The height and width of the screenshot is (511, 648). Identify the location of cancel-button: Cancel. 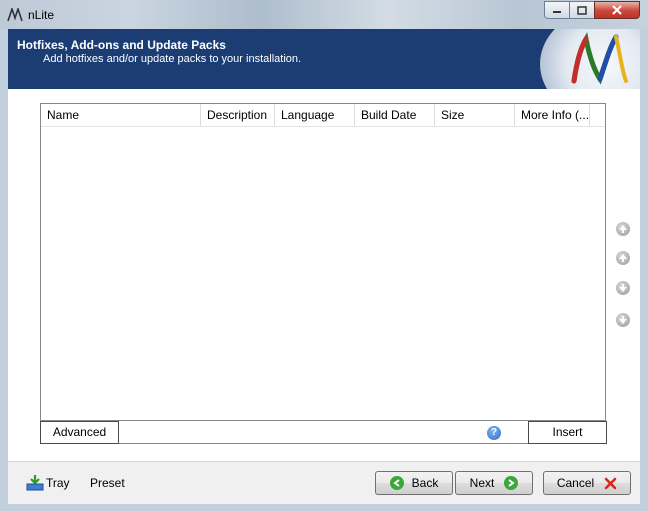
(587, 483).